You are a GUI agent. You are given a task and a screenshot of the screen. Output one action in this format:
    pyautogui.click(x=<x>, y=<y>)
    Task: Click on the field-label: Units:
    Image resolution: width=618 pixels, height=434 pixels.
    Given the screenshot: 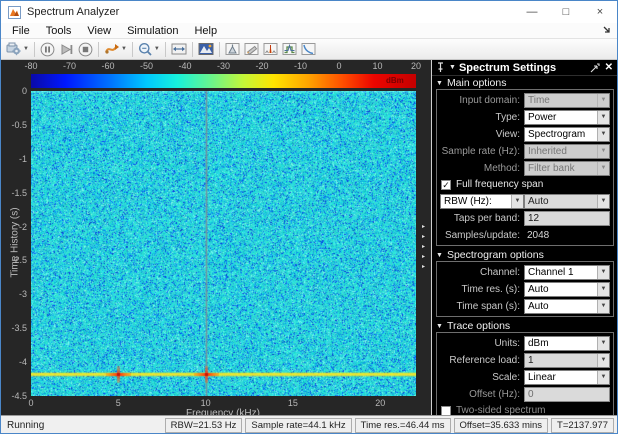 What is the action you would take?
    pyautogui.click(x=507, y=343)
    